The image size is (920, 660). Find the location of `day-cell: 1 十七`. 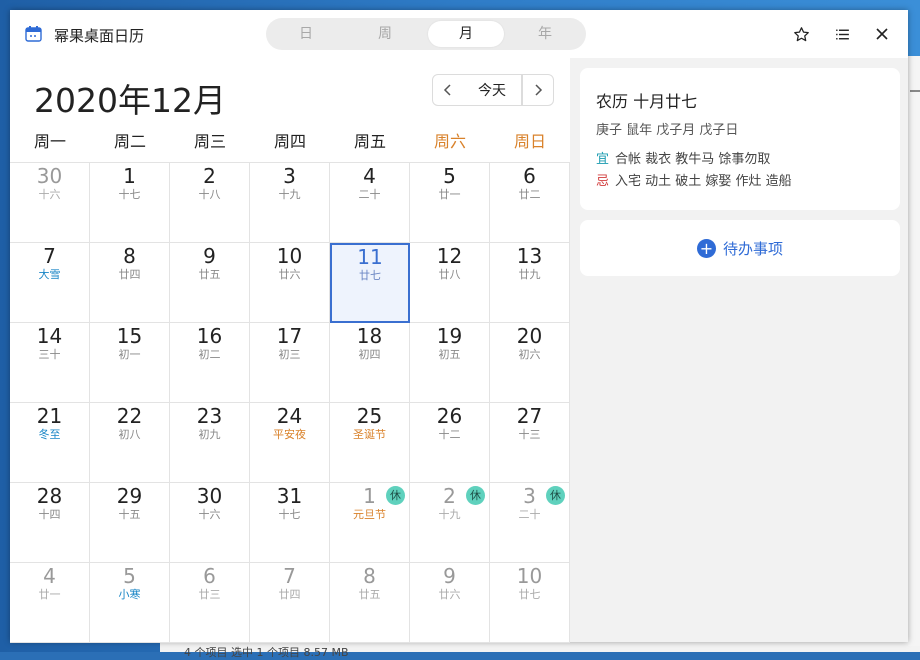

day-cell: 1 十七 is located at coordinates (130, 203).